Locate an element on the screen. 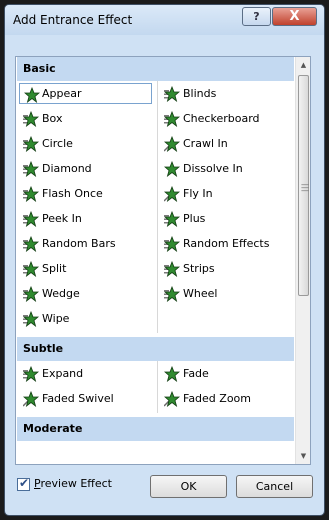 This screenshot has height=520, width=329. appear-star-icon is located at coordinates (32, 95).